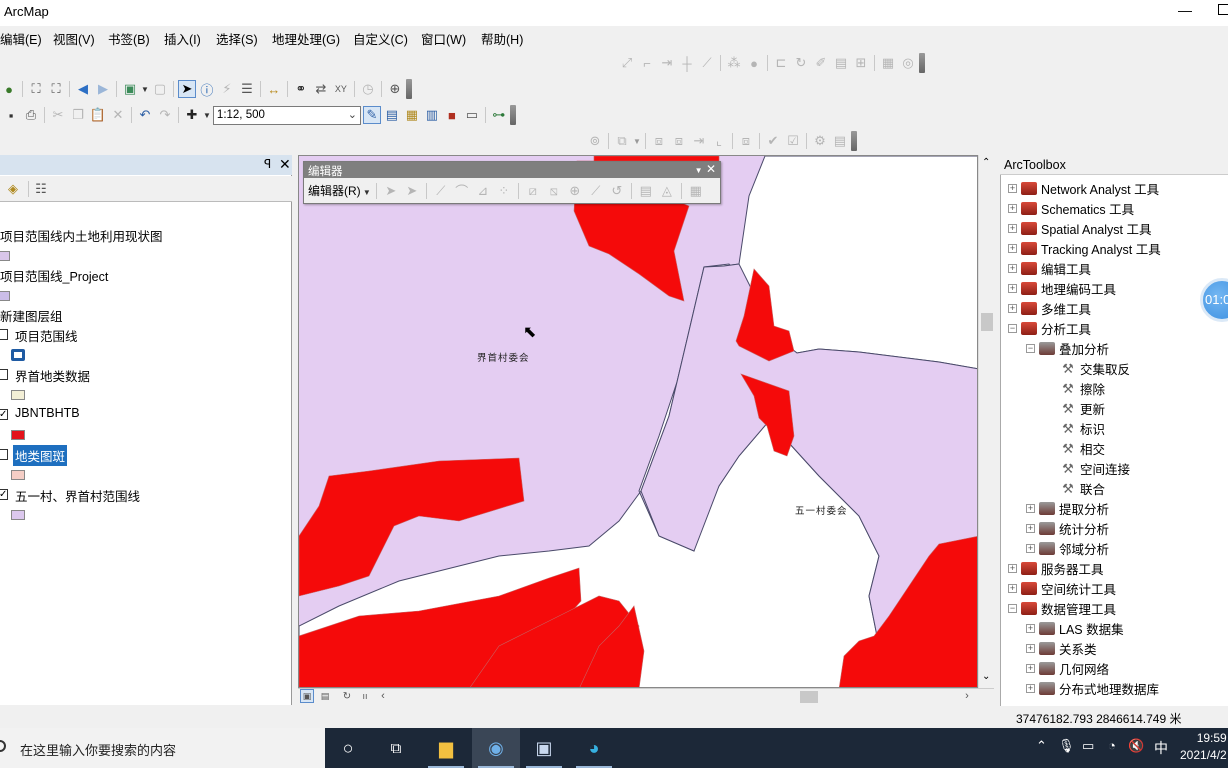 The height and width of the screenshot is (768, 1228). What do you see at coordinates (1067, 528) in the screenshot?
I see `toolbox-item: + 统计分析` at bounding box center [1067, 528].